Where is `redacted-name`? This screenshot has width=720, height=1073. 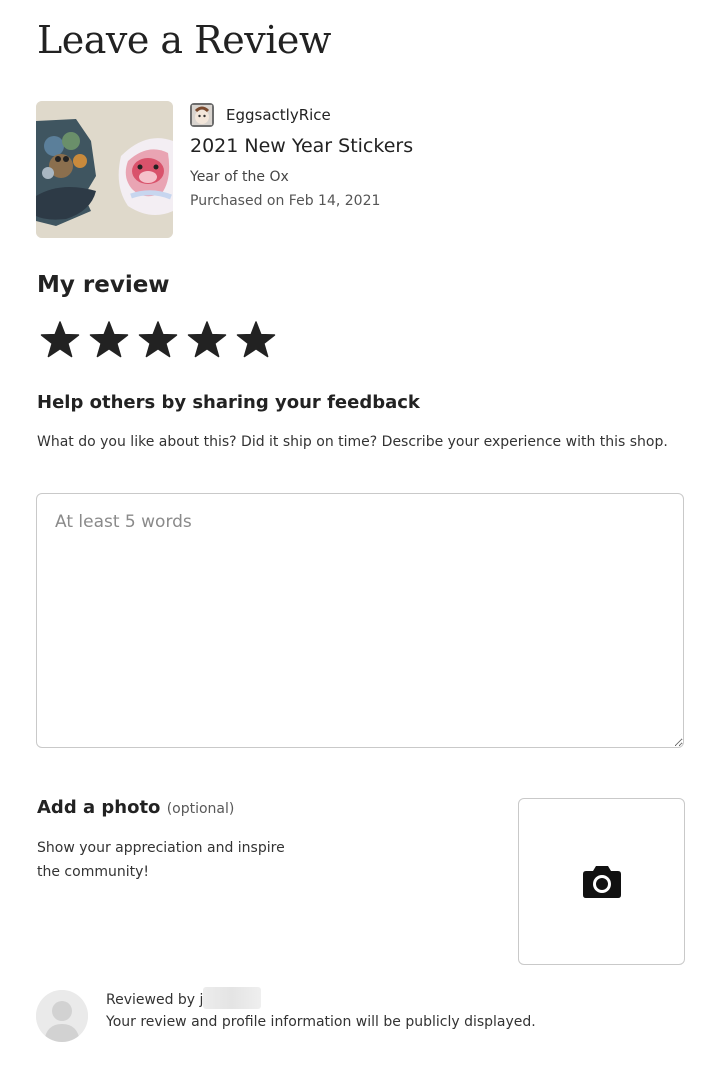
redacted-name is located at coordinates (232, 998).